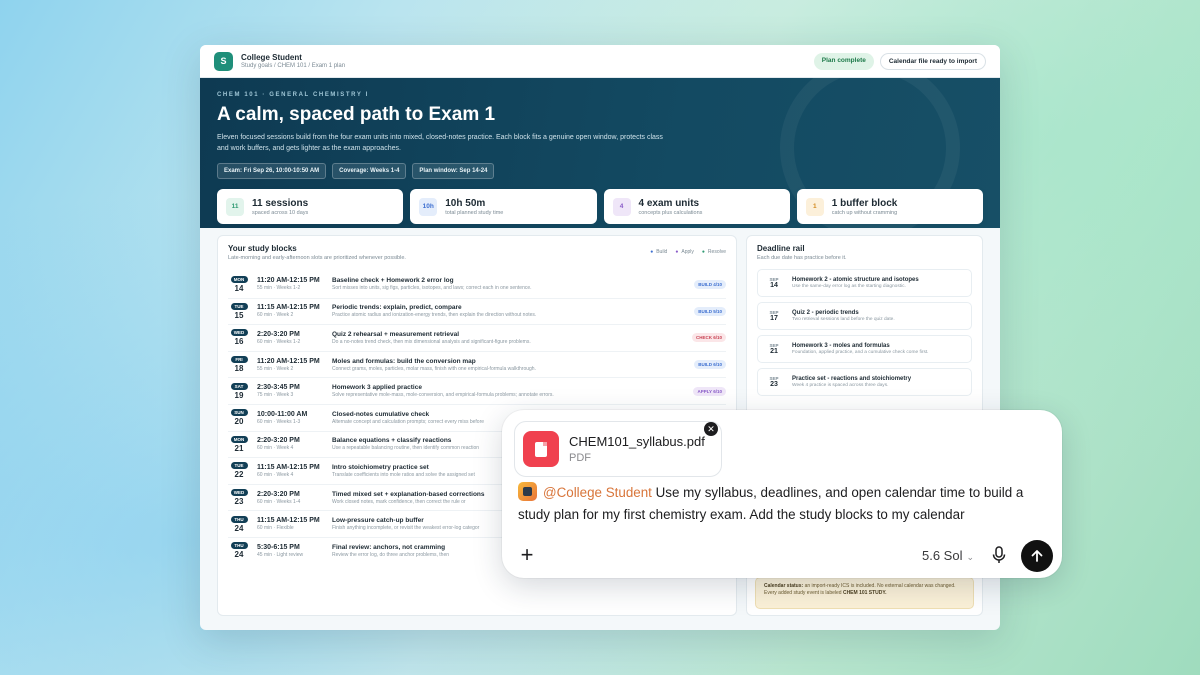 The image size is (1200, 675). What do you see at coordinates (541, 449) in the screenshot?
I see `pdf-file-icon` at bounding box center [541, 449].